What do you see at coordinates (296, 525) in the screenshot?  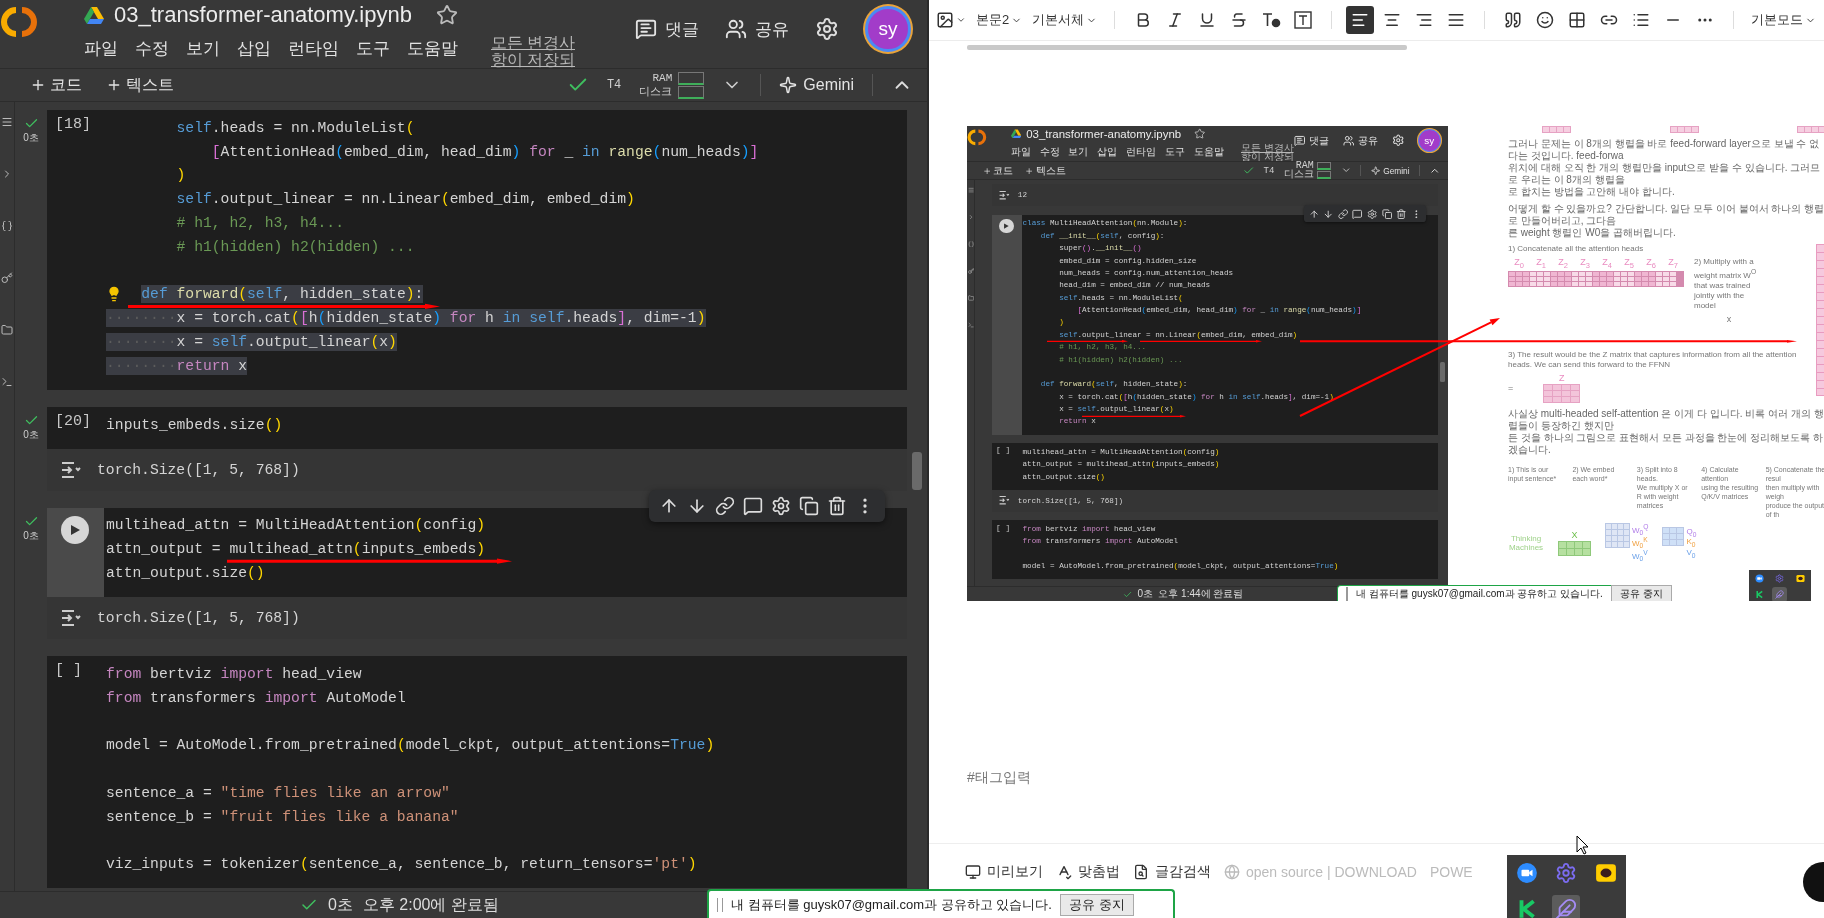 I see `code-line: multihead_attn = MultiHeadAttention(config)` at bounding box center [296, 525].